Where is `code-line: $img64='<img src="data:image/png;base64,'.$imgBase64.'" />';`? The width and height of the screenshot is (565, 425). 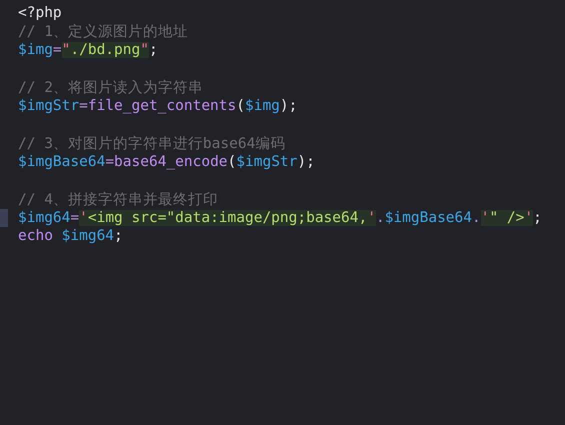 code-line: $img64='<img src="data:image/png;base64,'.$imgBase64.'" />'; is located at coordinates (271, 218).